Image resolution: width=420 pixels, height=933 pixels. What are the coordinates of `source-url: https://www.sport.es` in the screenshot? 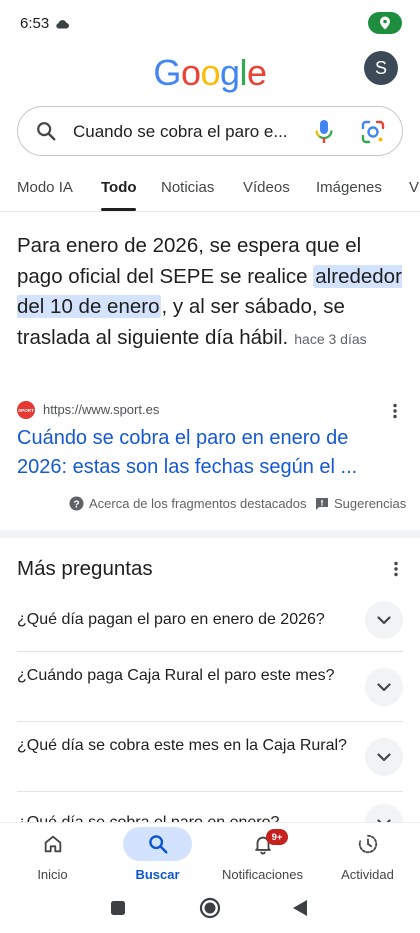 It's located at (101, 409).